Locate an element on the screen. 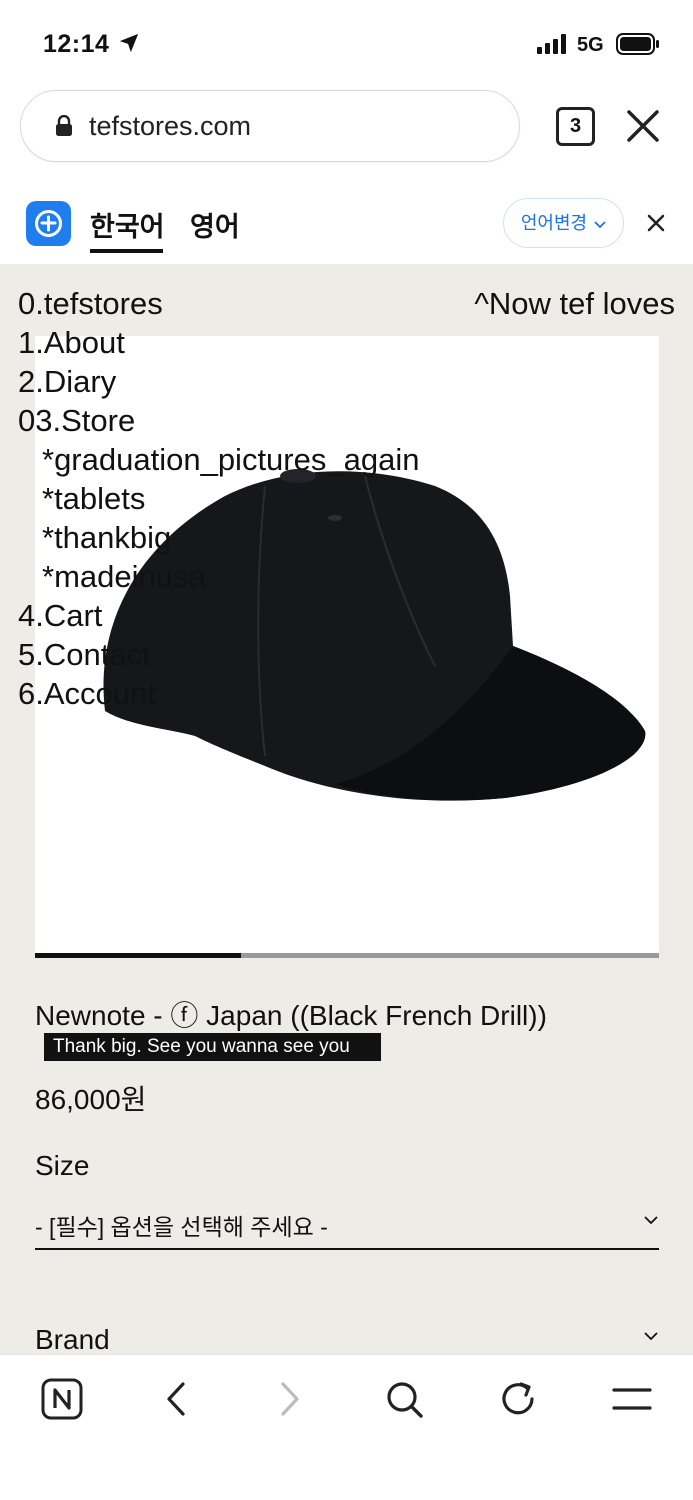  forward-button is located at coordinates (290, 1399).